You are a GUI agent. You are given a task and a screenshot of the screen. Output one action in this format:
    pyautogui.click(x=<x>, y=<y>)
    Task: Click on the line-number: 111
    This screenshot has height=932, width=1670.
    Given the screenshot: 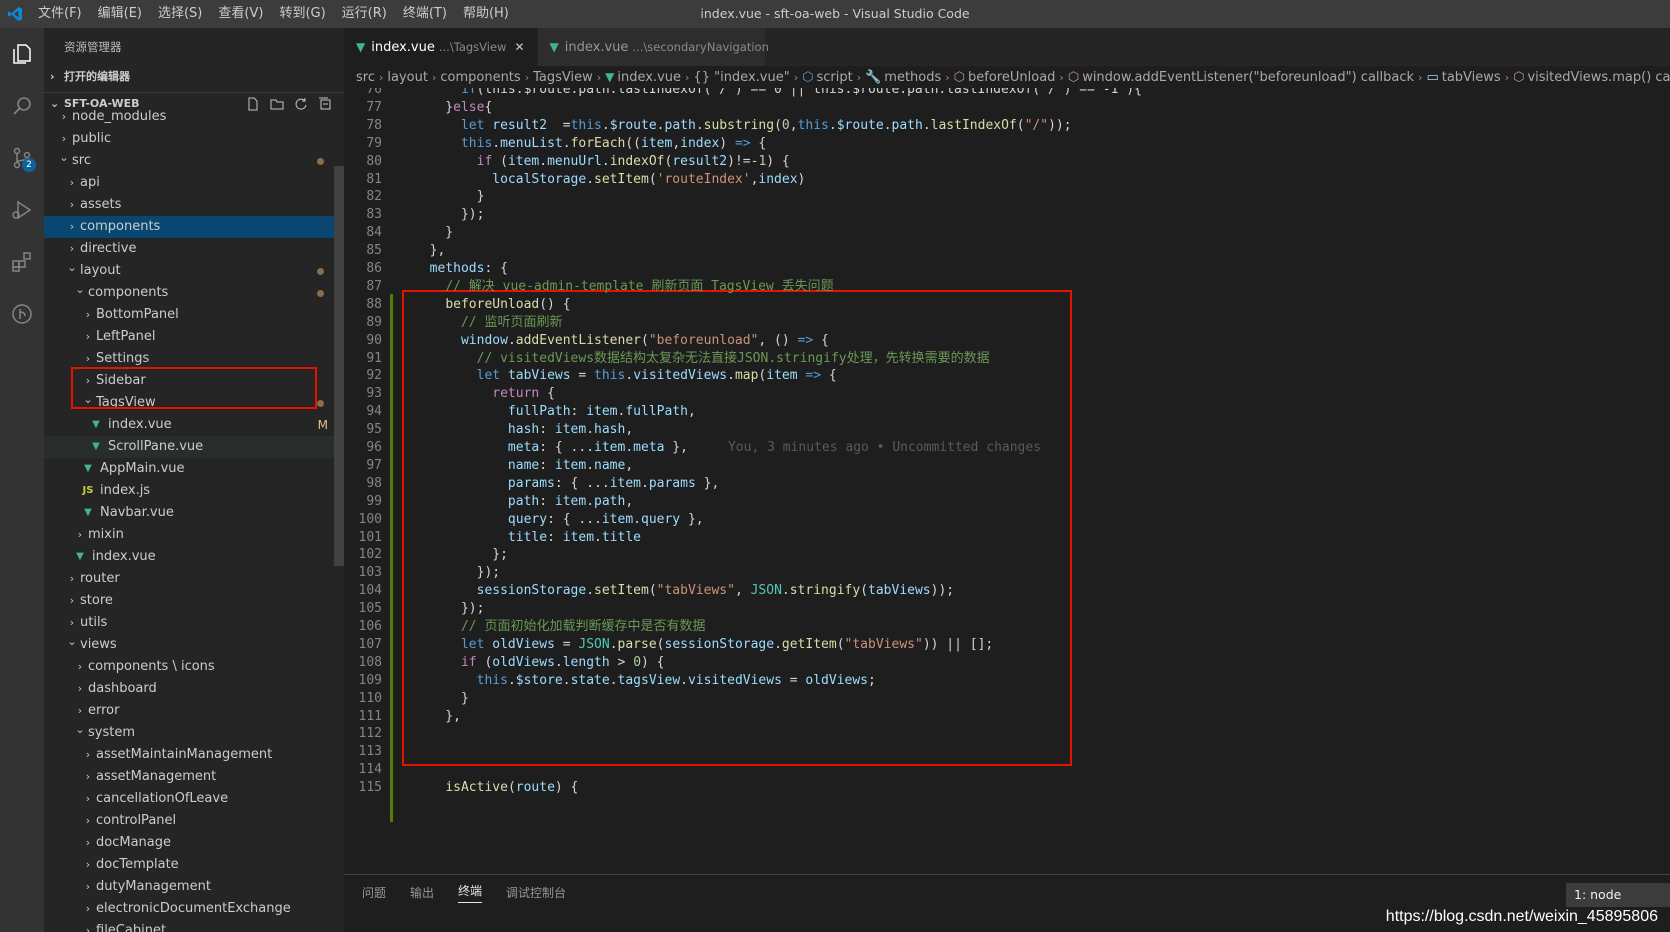 What is the action you would take?
    pyautogui.click(x=370, y=716)
    